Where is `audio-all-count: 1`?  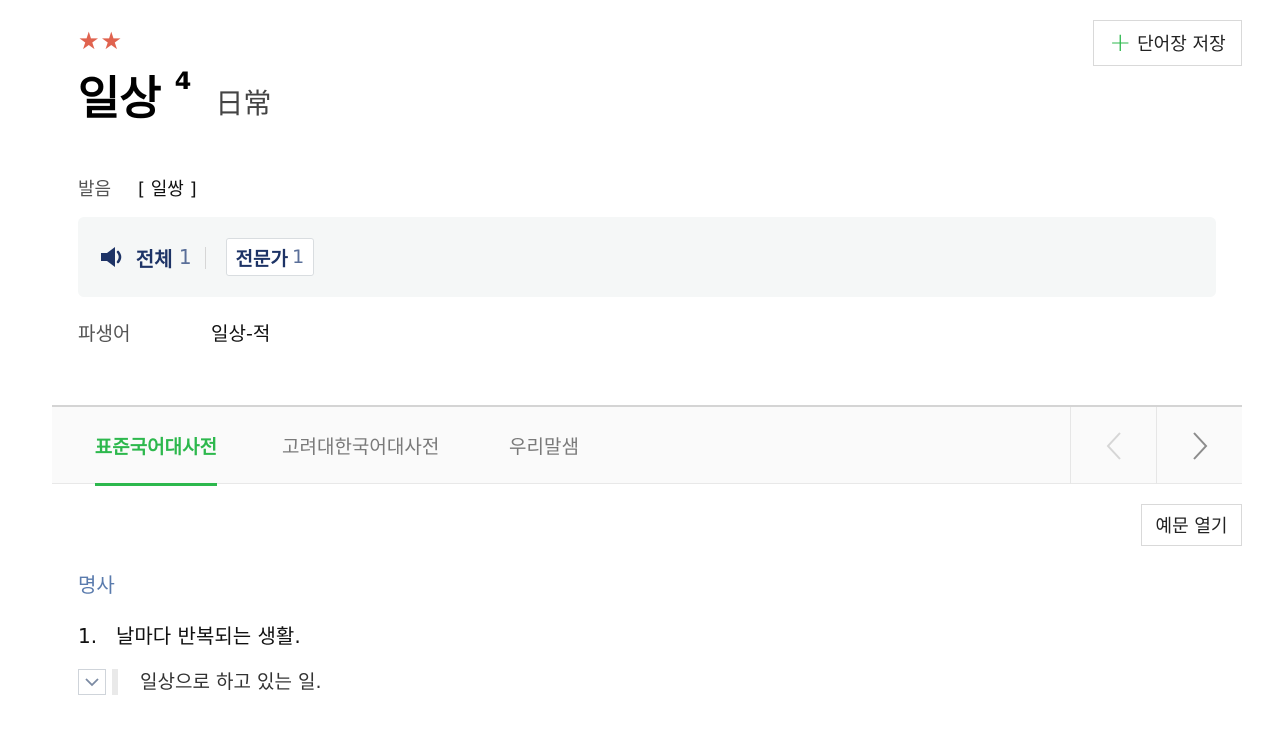 audio-all-count: 1 is located at coordinates (185, 257).